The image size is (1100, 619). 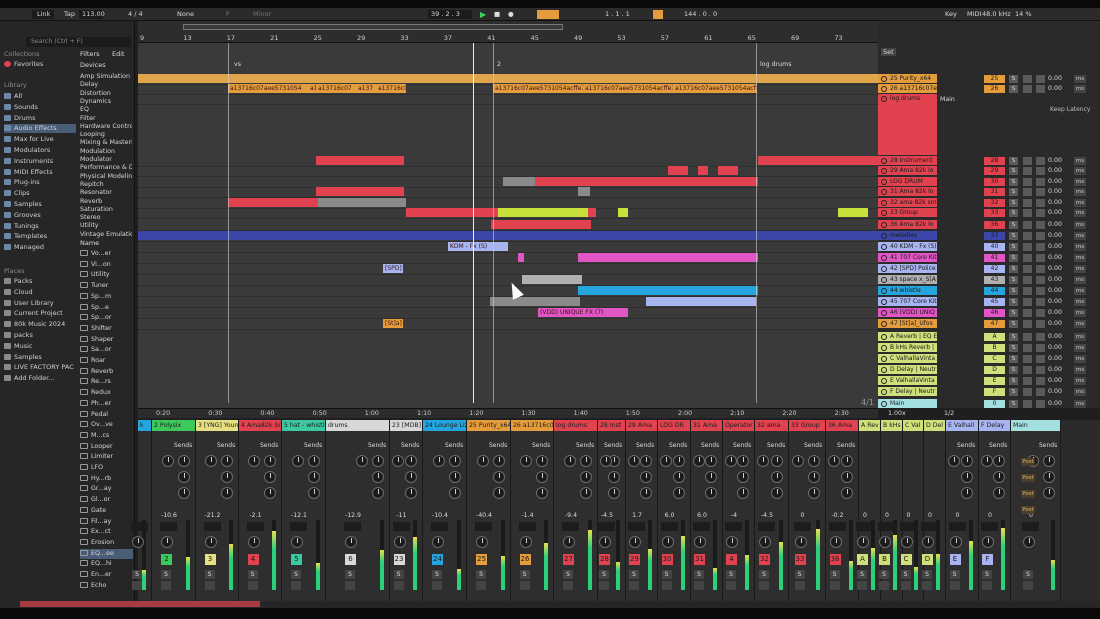 What do you see at coordinates (350, 559) in the screenshot?
I see `channel-number: 6` at bounding box center [350, 559].